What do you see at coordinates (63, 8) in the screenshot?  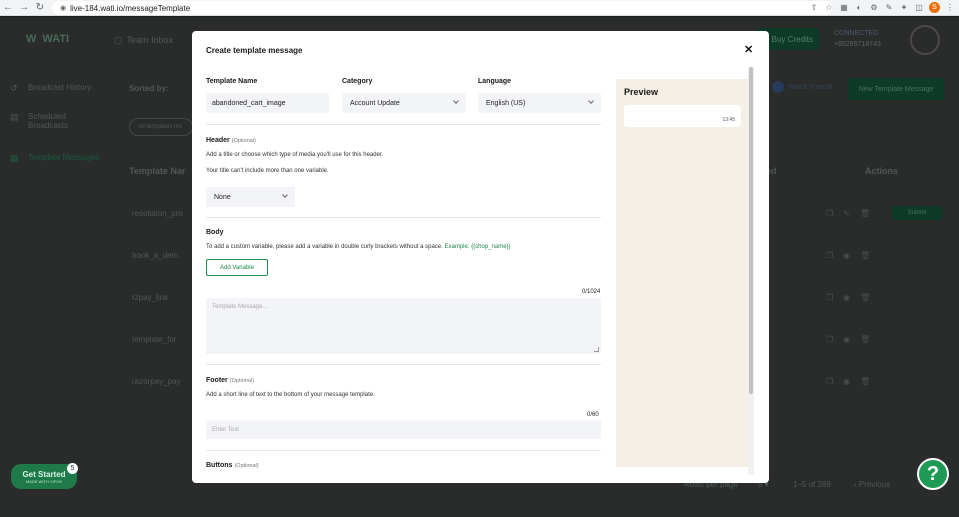 I see `lock-icon: ◉` at bounding box center [63, 8].